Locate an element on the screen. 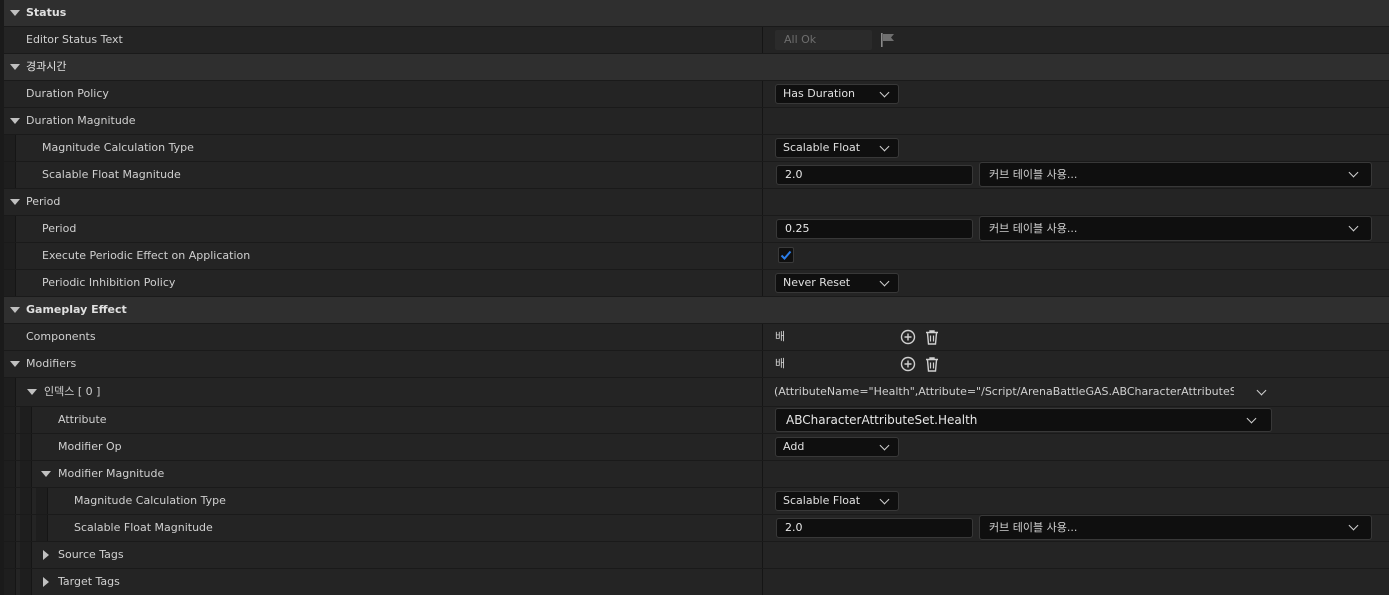 The image size is (1389, 595). group-label: Duration Magnitude is located at coordinates (81, 120).